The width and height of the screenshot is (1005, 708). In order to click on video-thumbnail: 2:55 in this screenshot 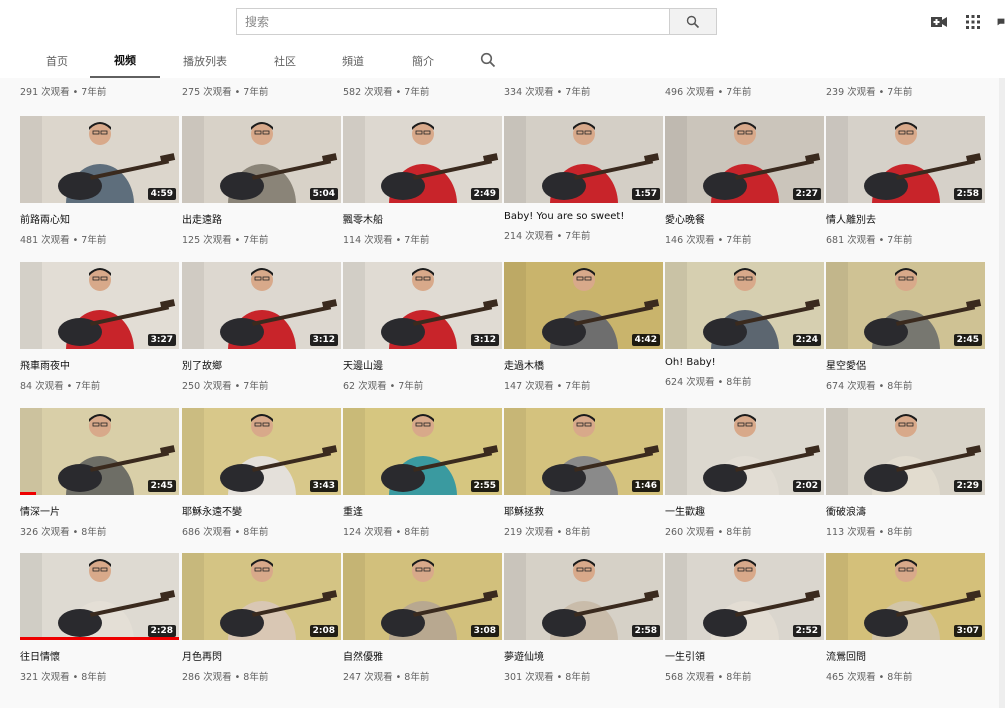, I will do `click(422, 451)`.